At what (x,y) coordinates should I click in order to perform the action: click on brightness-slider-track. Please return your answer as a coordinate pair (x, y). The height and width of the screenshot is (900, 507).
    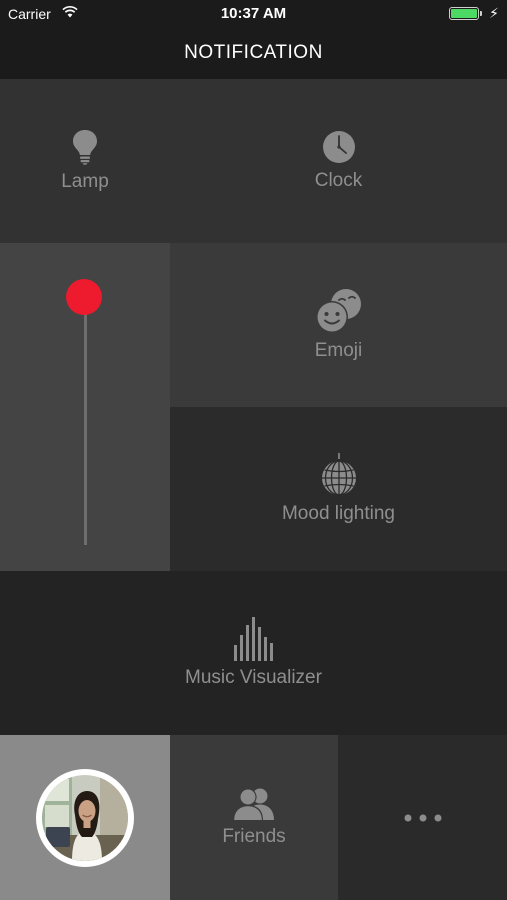
    Looking at the image, I should click on (85, 421).